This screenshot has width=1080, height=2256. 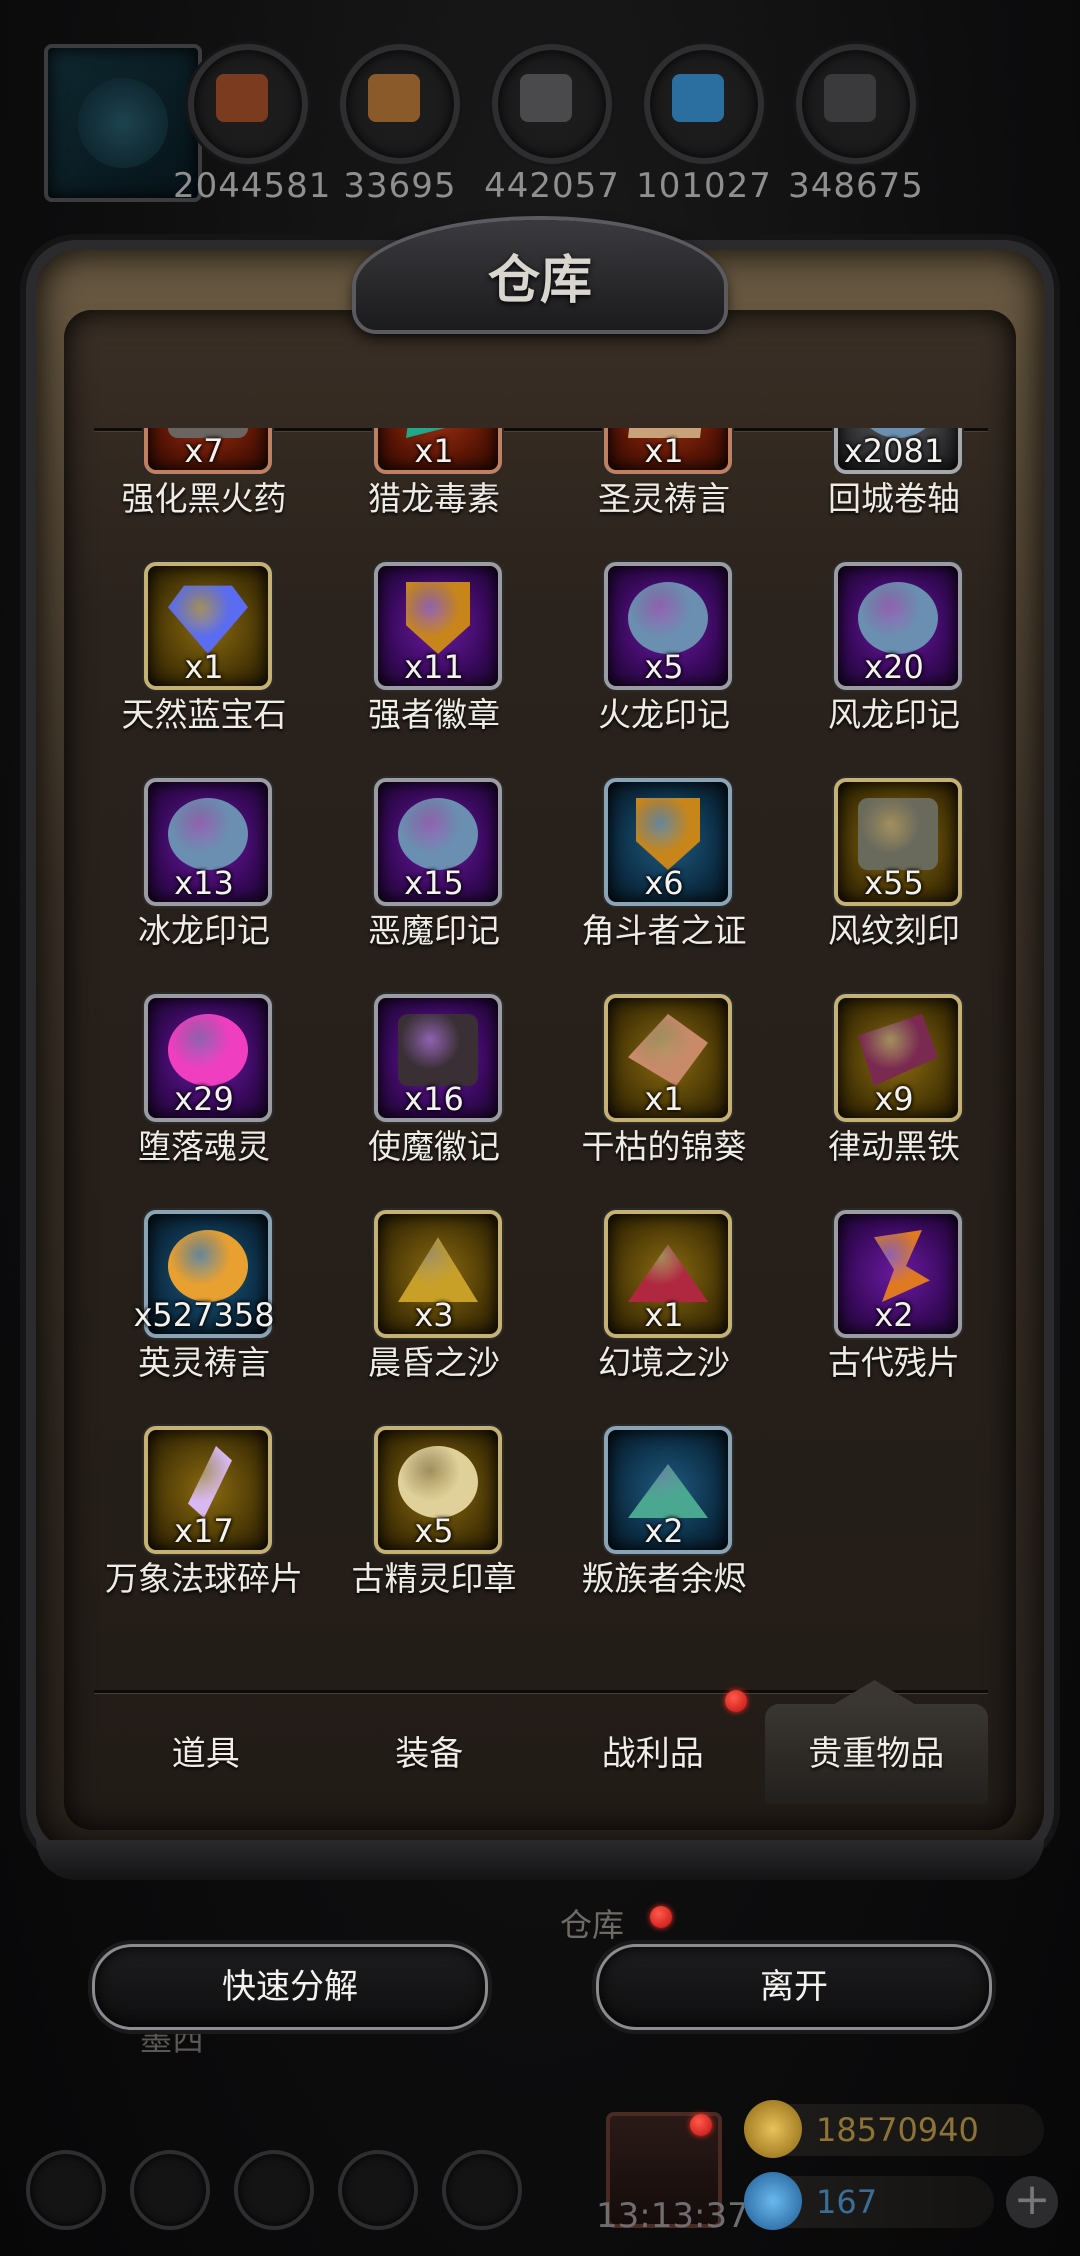 I want to click on item-name: 律动黑铁, so click(x=894, y=1146).